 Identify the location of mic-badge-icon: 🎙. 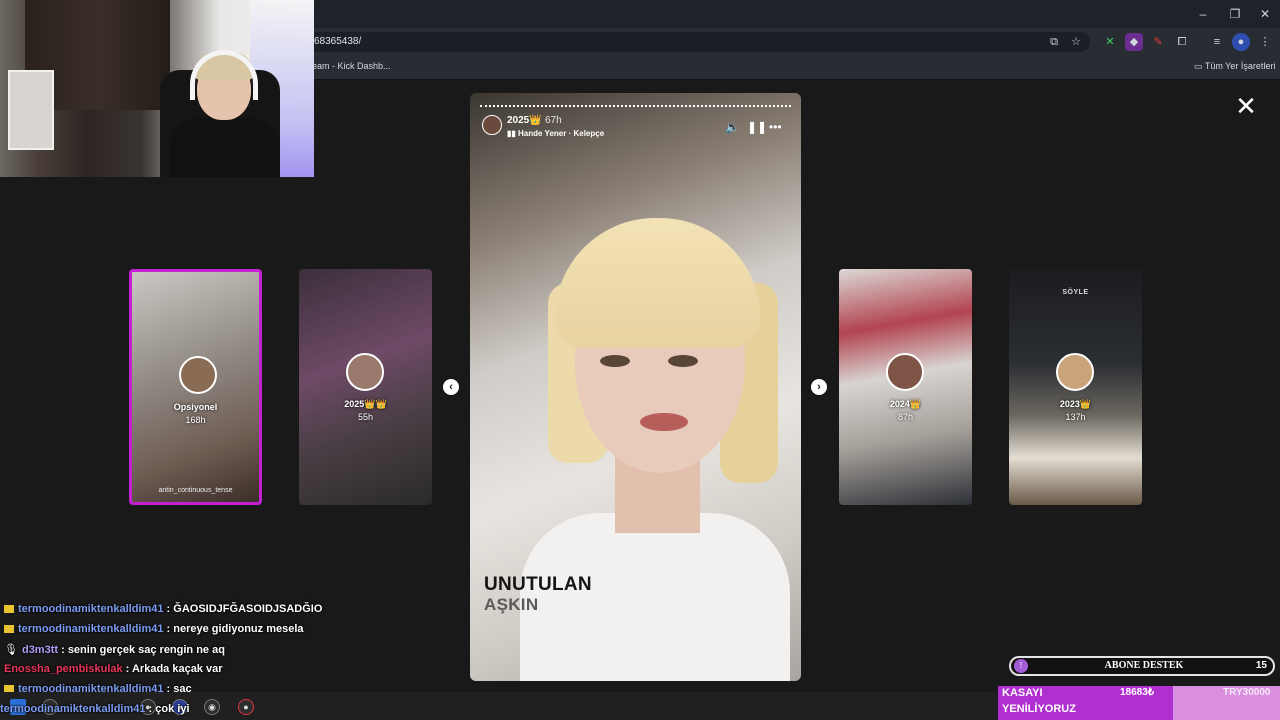
(11, 650).